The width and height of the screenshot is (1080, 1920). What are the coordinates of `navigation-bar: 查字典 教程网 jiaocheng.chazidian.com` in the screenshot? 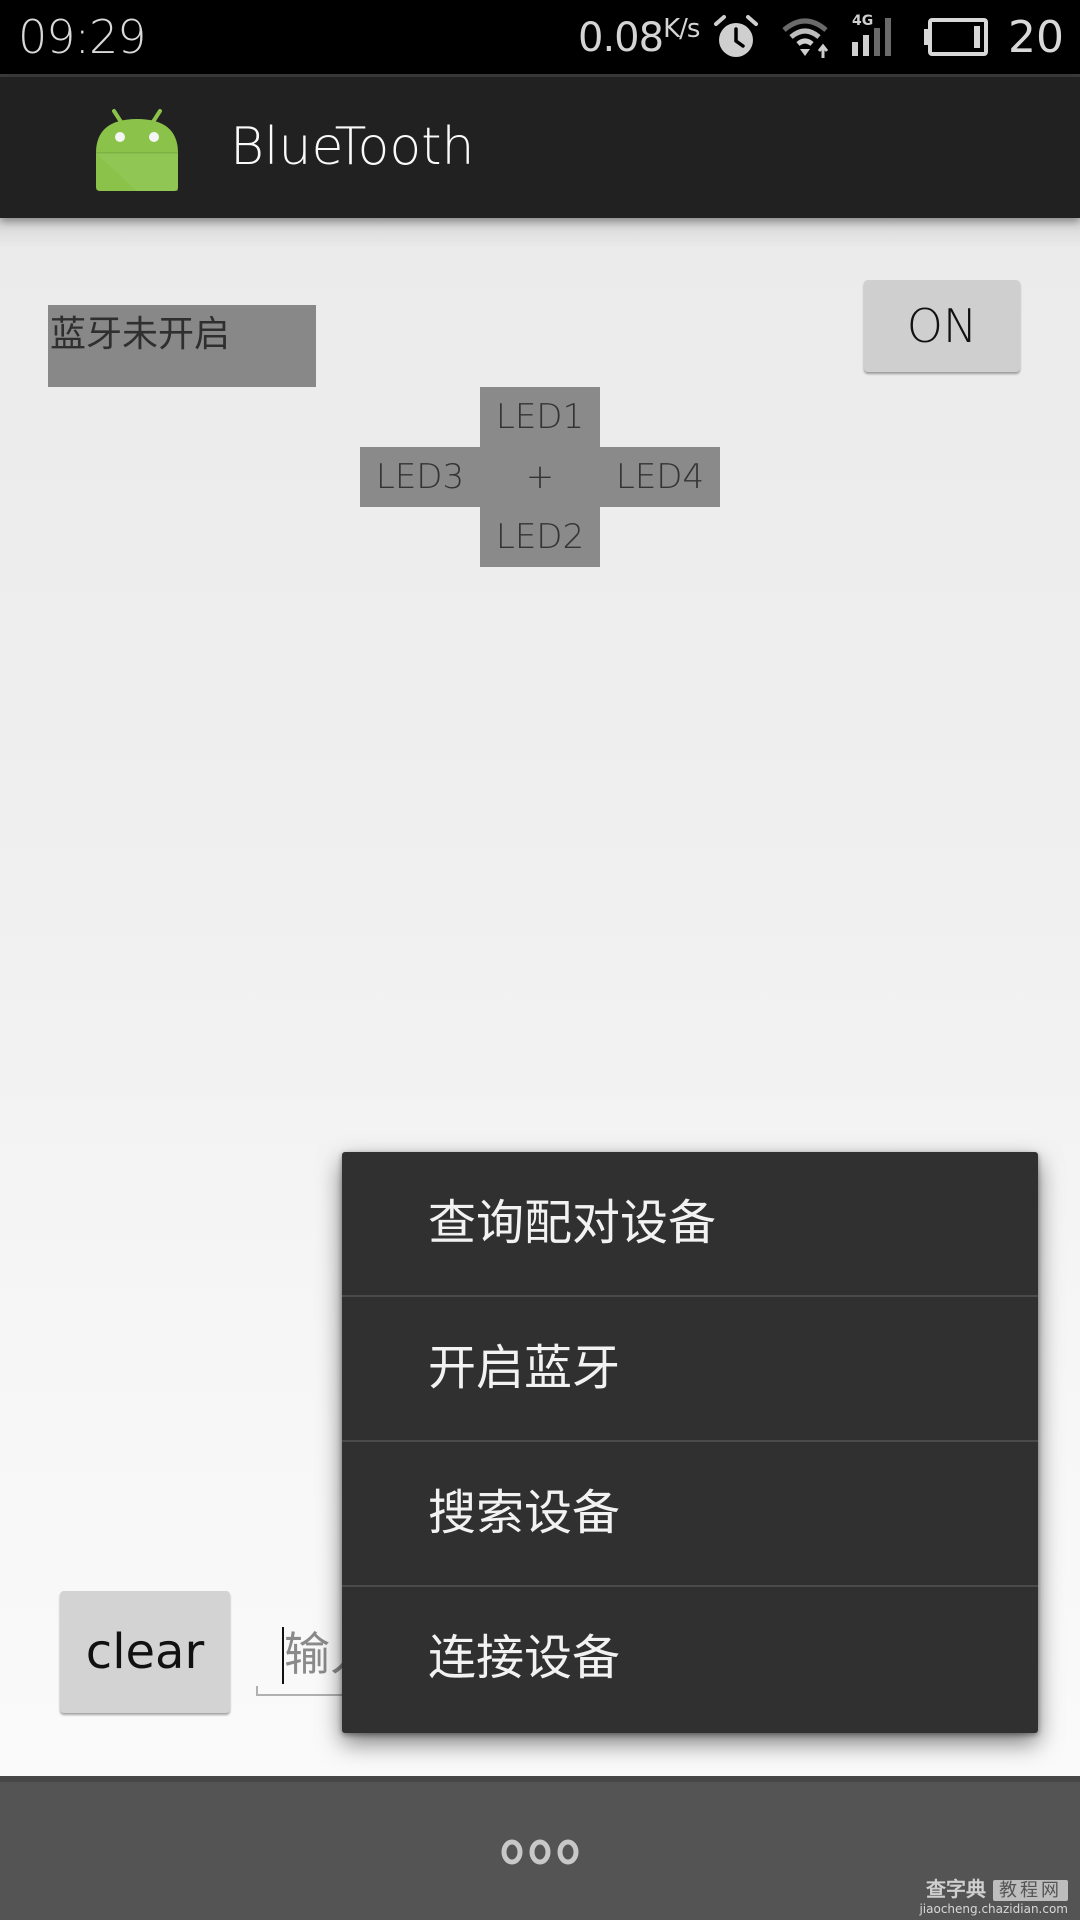 It's located at (540, 1848).